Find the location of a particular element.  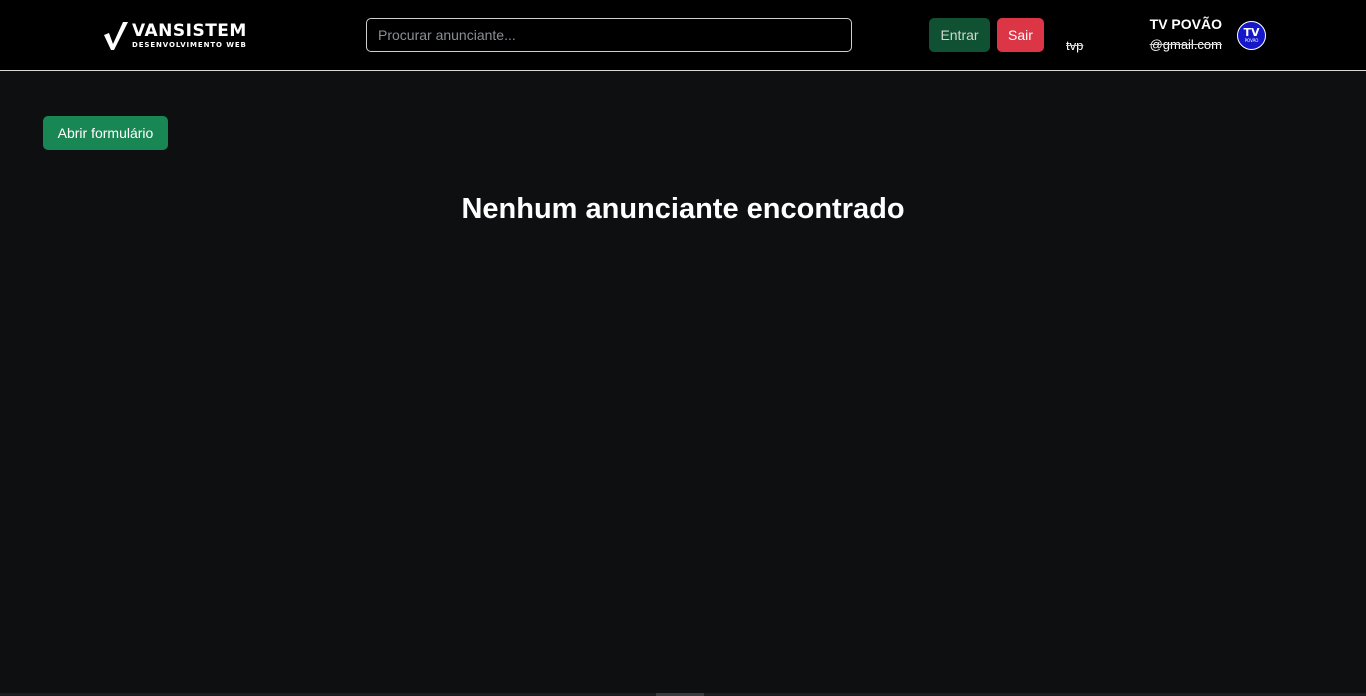

open-form-button: Abrir formulário is located at coordinates (105, 133).